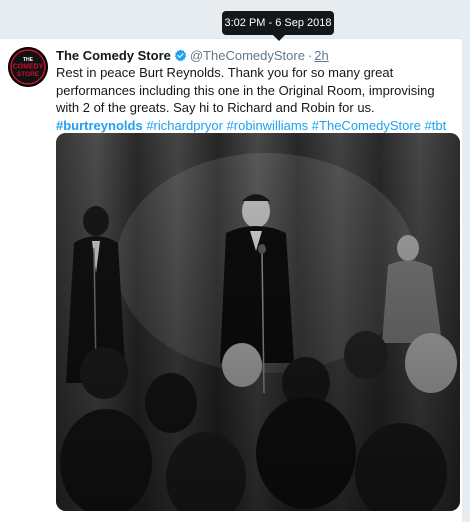 Image resolution: width=470 pixels, height=522 pixels. I want to click on author-name: The Comedy Store, so click(113, 55).